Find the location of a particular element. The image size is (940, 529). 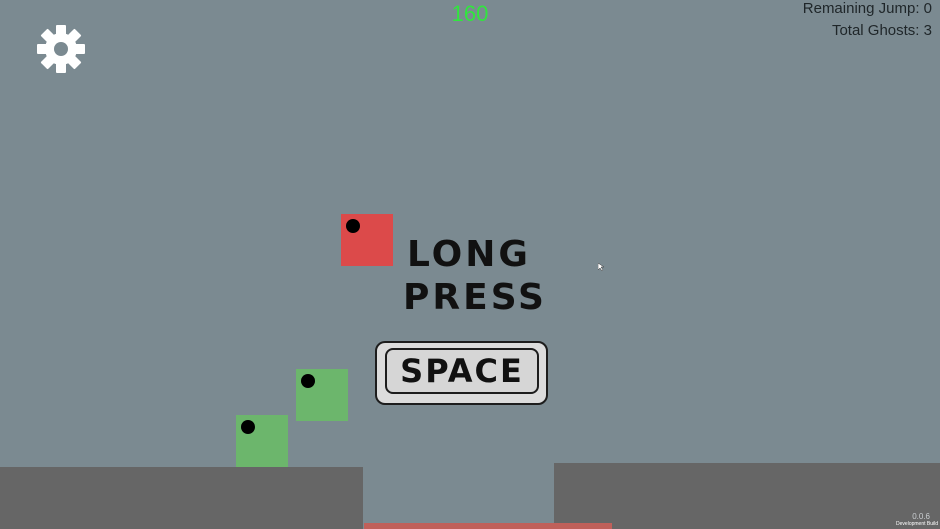

space-key-label: SPACE is located at coordinates (462, 371).